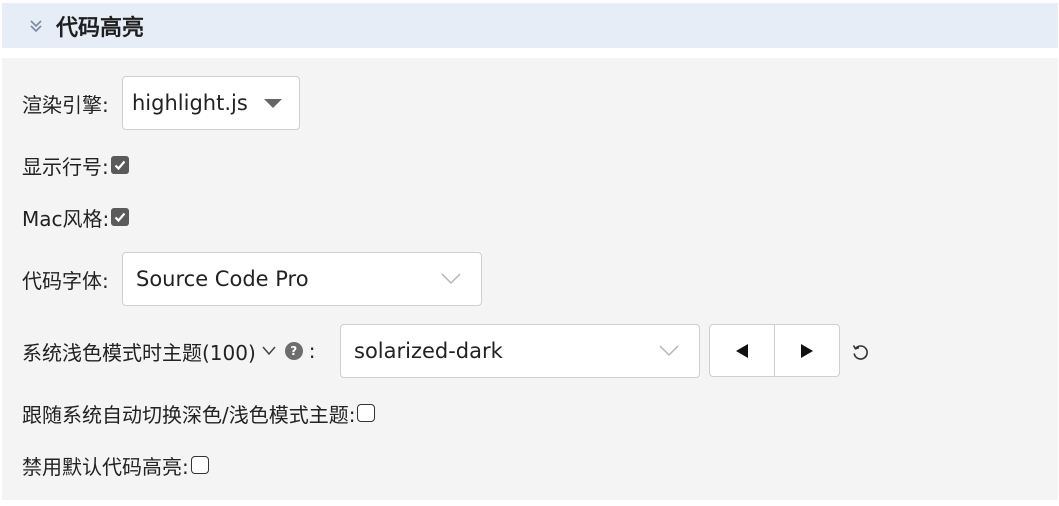 Image resolution: width=1059 pixels, height=506 pixels. Describe the element at coordinates (139, 352) in the screenshot. I see `light-theme-label: 系统浅色模式时主题(100)` at that location.